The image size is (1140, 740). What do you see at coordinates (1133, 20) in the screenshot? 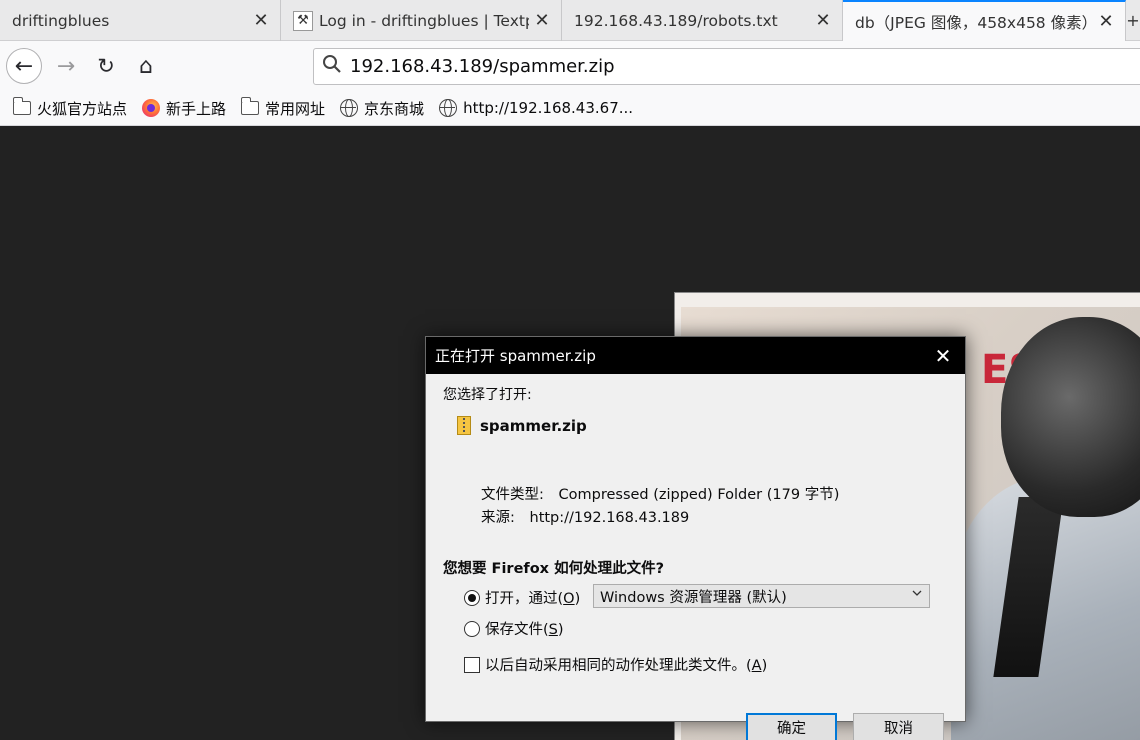
I see `new-tab-button: +` at bounding box center [1133, 20].